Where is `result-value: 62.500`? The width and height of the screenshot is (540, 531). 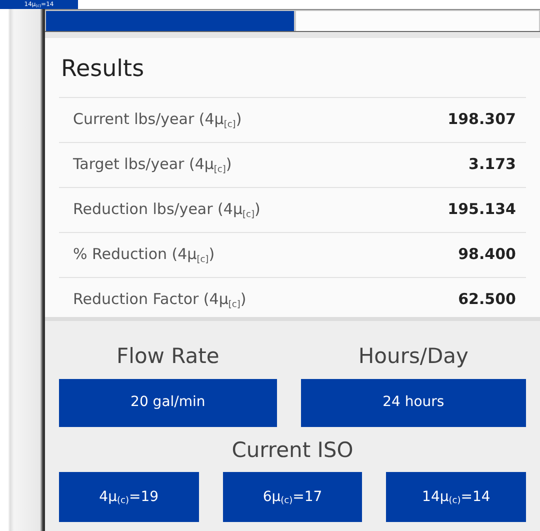 result-value: 62.500 is located at coordinates (487, 299).